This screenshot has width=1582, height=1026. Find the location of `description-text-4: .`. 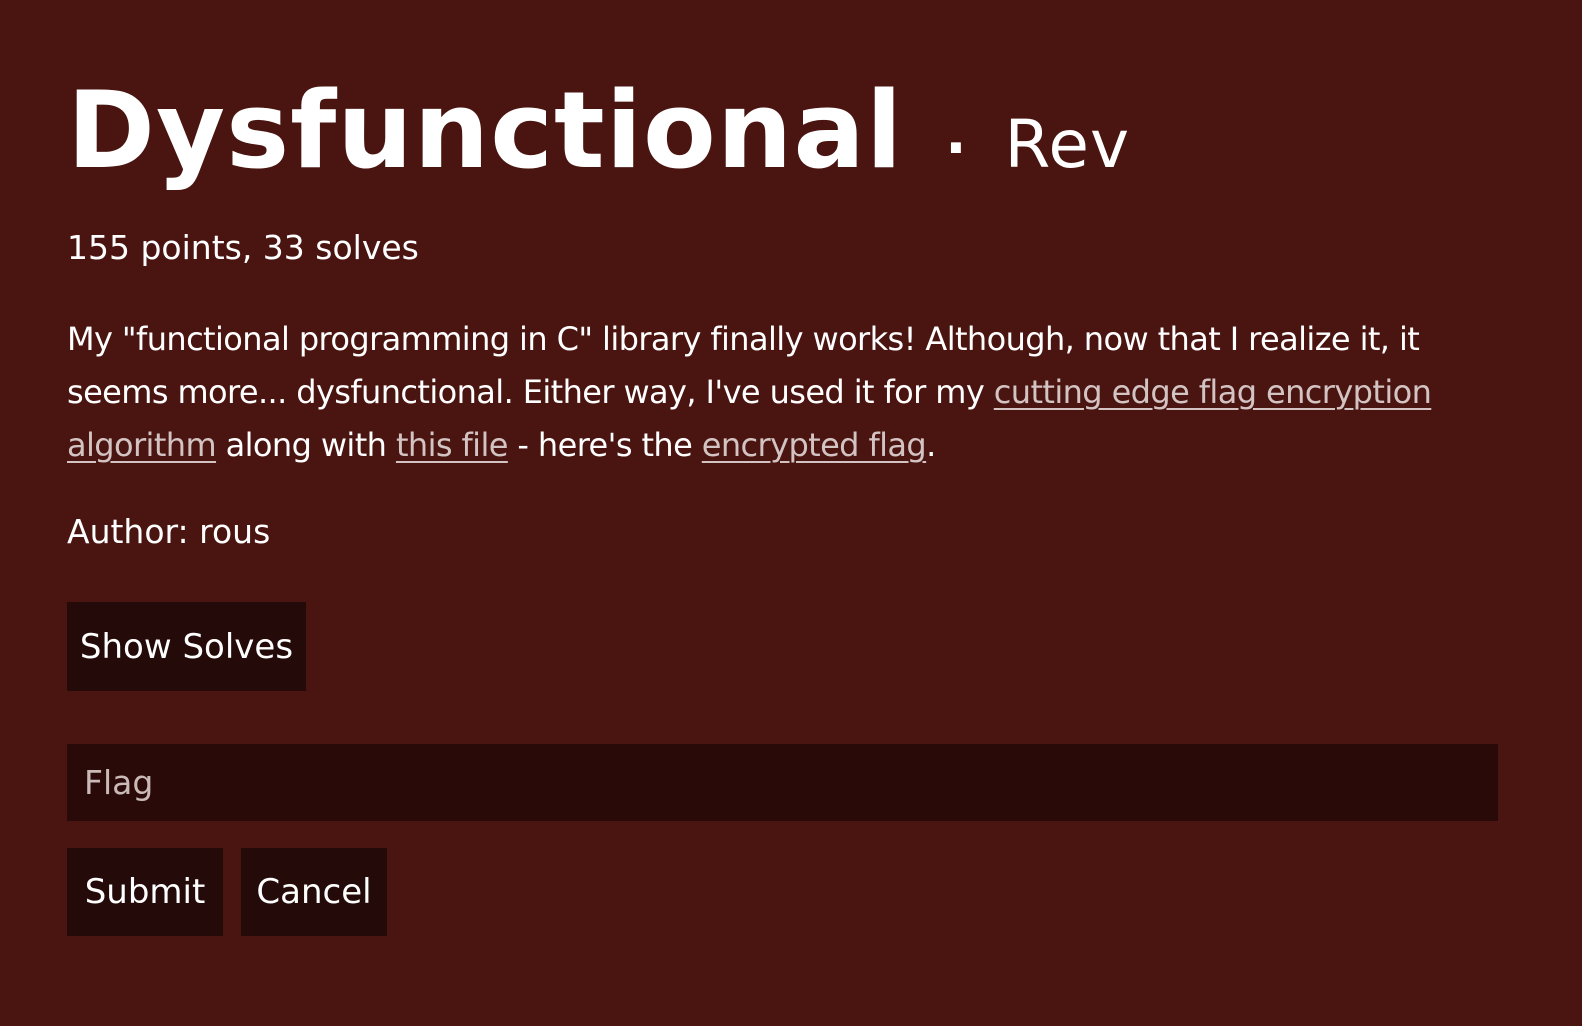

description-text-4: . is located at coordinates (931, 445).